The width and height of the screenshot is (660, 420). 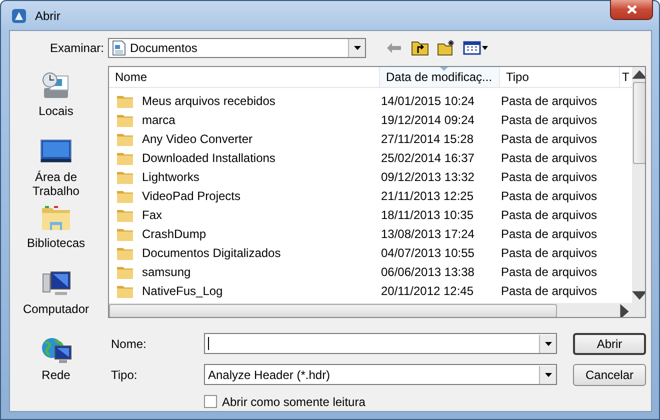 I want to click on file-row: Downloaded Installations, so click(x=244, y=157).